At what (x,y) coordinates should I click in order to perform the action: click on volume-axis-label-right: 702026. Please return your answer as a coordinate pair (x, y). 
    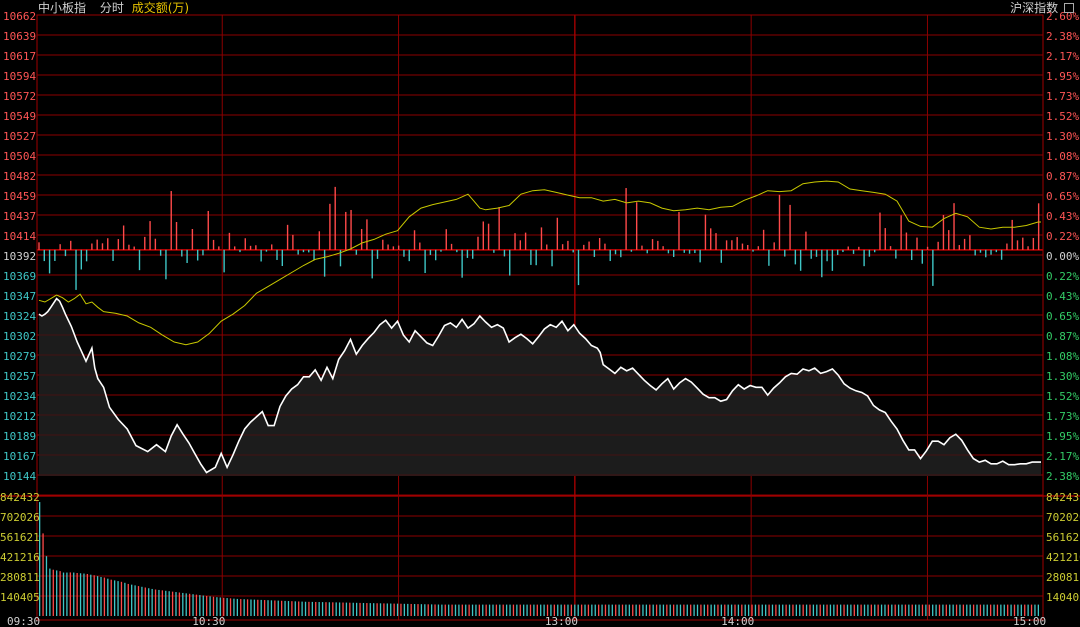
    Looking at the image, I should click on (1063, 517).